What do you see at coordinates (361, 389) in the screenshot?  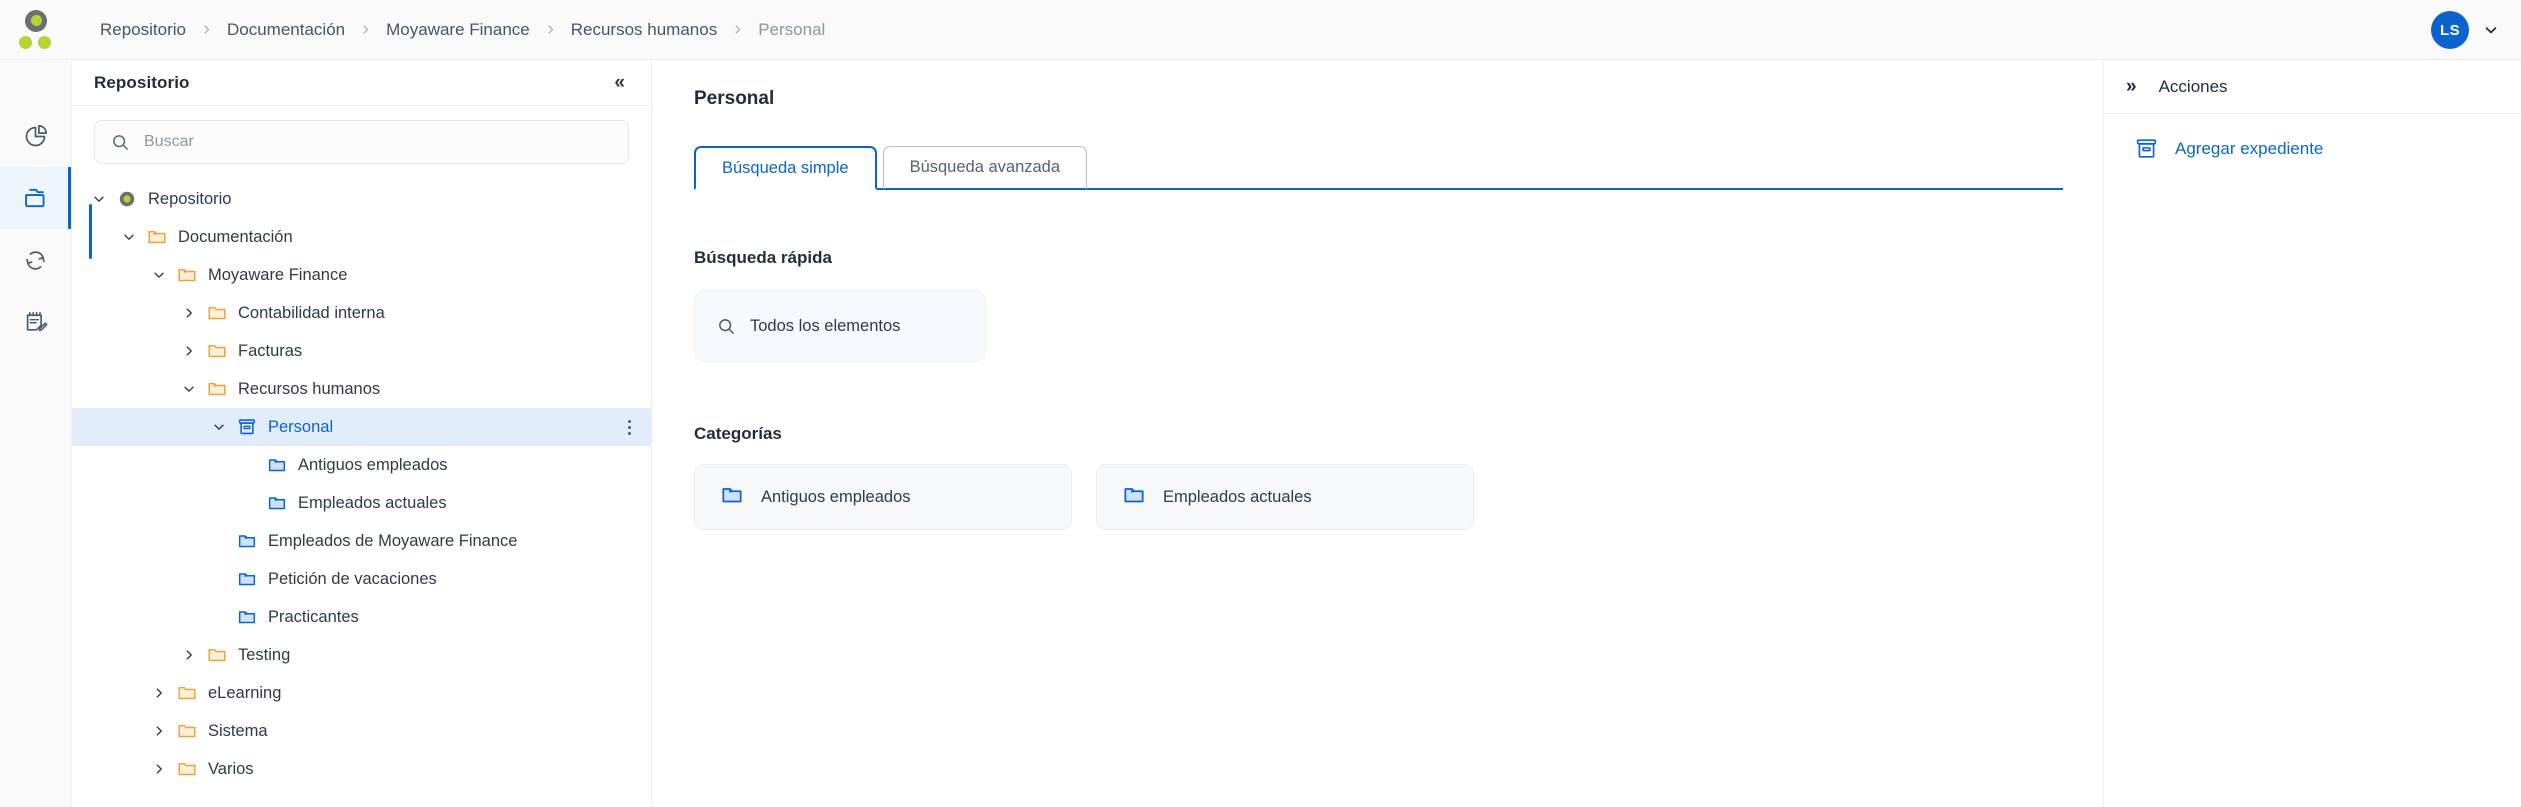 I see `tree-item-recursos-humanos: Recursos humanos` at bounding box center [361, 389].